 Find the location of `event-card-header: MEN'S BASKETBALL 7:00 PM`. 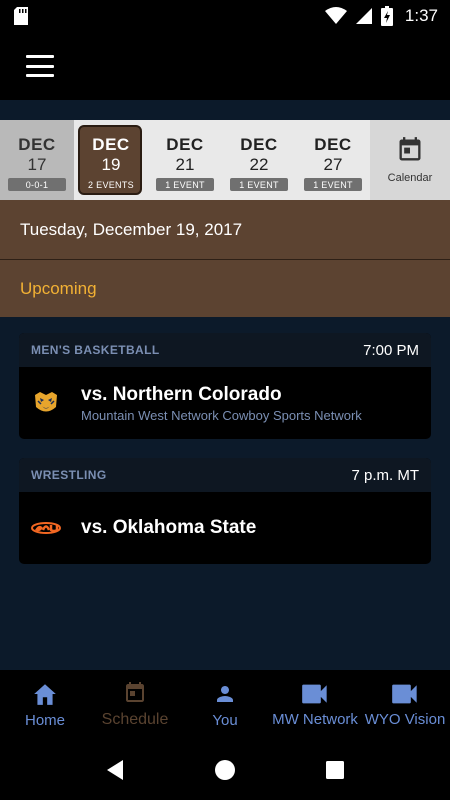

event-card-header: MEN'S BASKETBALL 7:00 PM is located at coordinates (225, 350).